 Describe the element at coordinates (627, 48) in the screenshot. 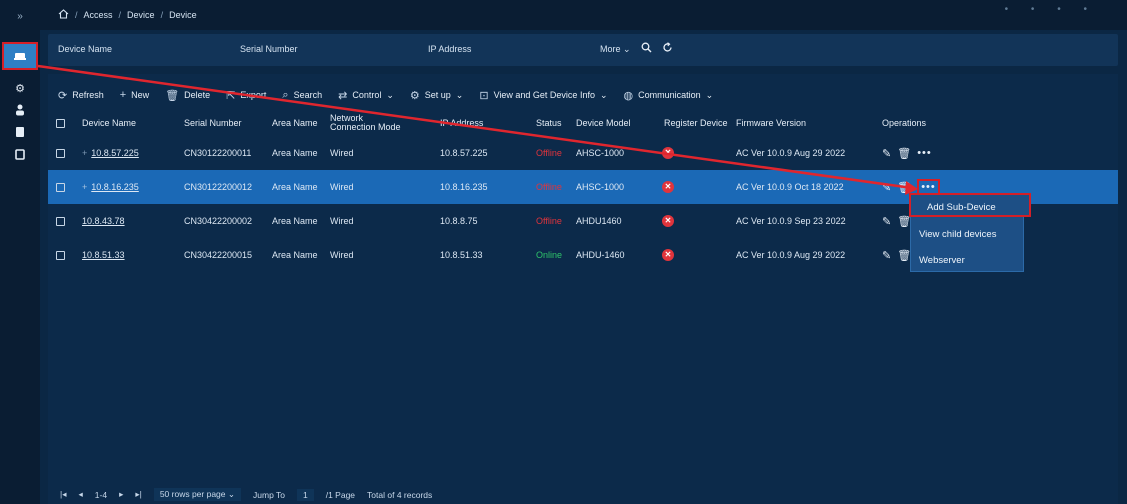

I see `chevron-down-icon: ⌄` at that location.